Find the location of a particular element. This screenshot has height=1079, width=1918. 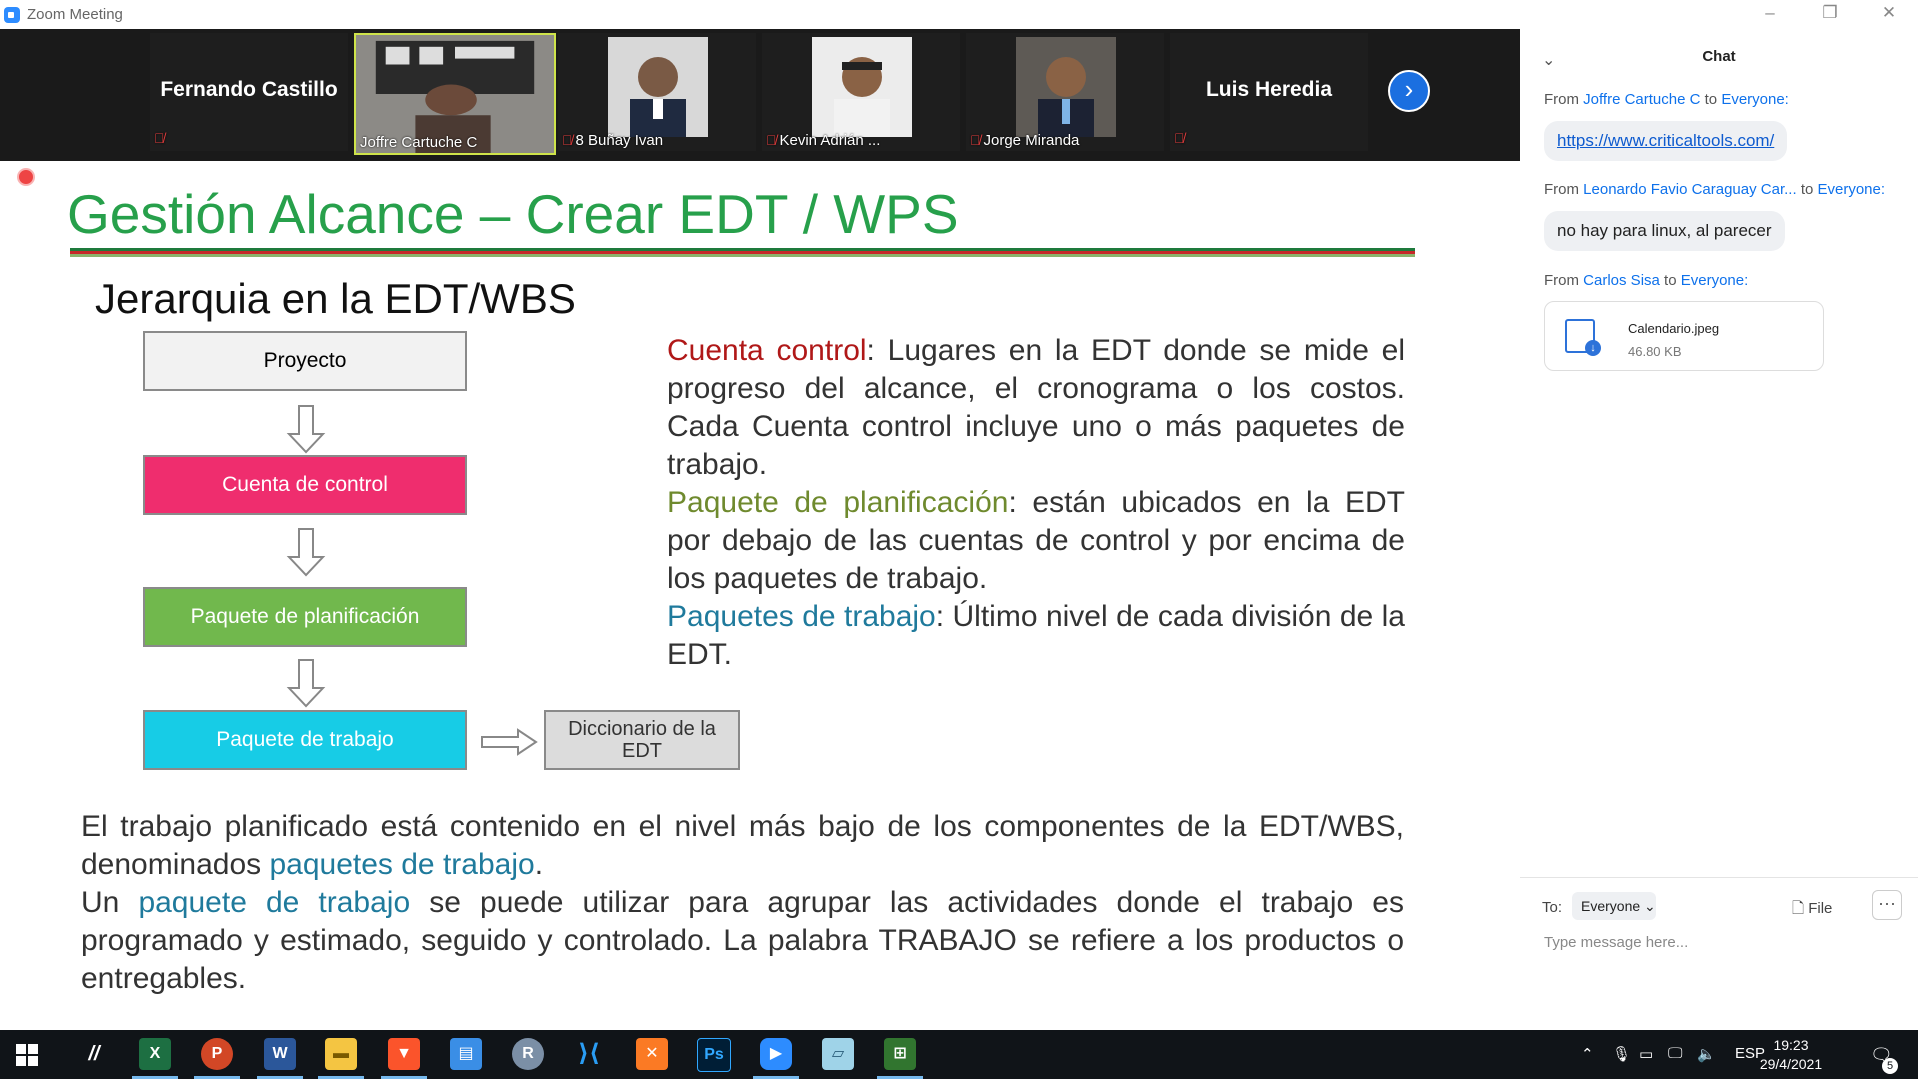

chevron-down-icon: ⌄ is located at coordinates (1650, 906).